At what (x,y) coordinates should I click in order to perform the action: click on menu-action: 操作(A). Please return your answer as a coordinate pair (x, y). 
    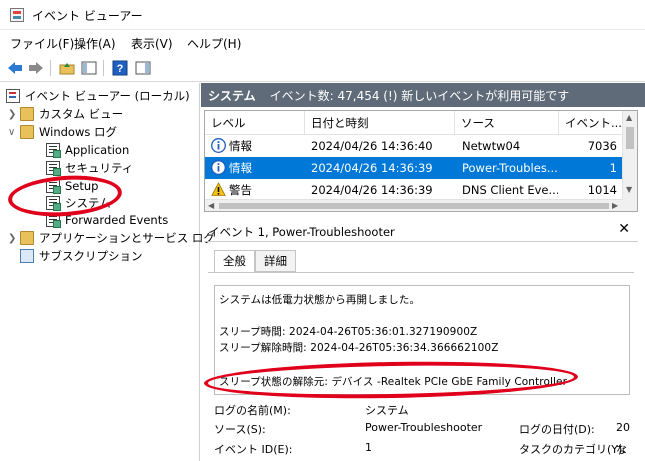
    Looking at the image, I should click on (95, 43).